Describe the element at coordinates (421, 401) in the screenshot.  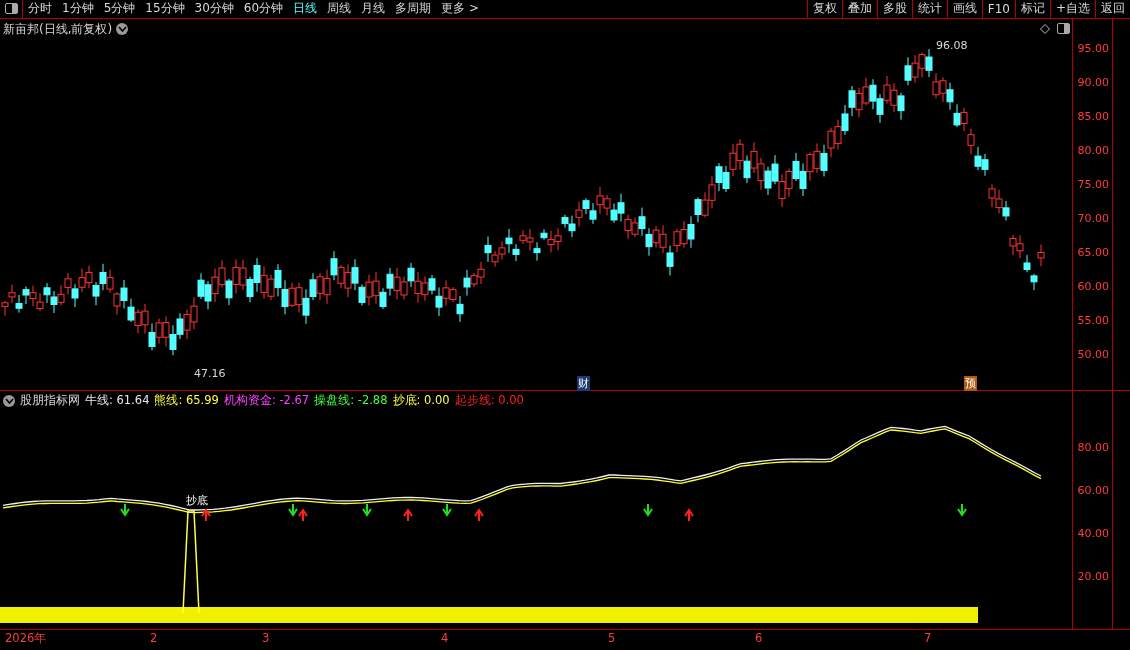
I see `legend-item: 抄底: 0.00` at that location.